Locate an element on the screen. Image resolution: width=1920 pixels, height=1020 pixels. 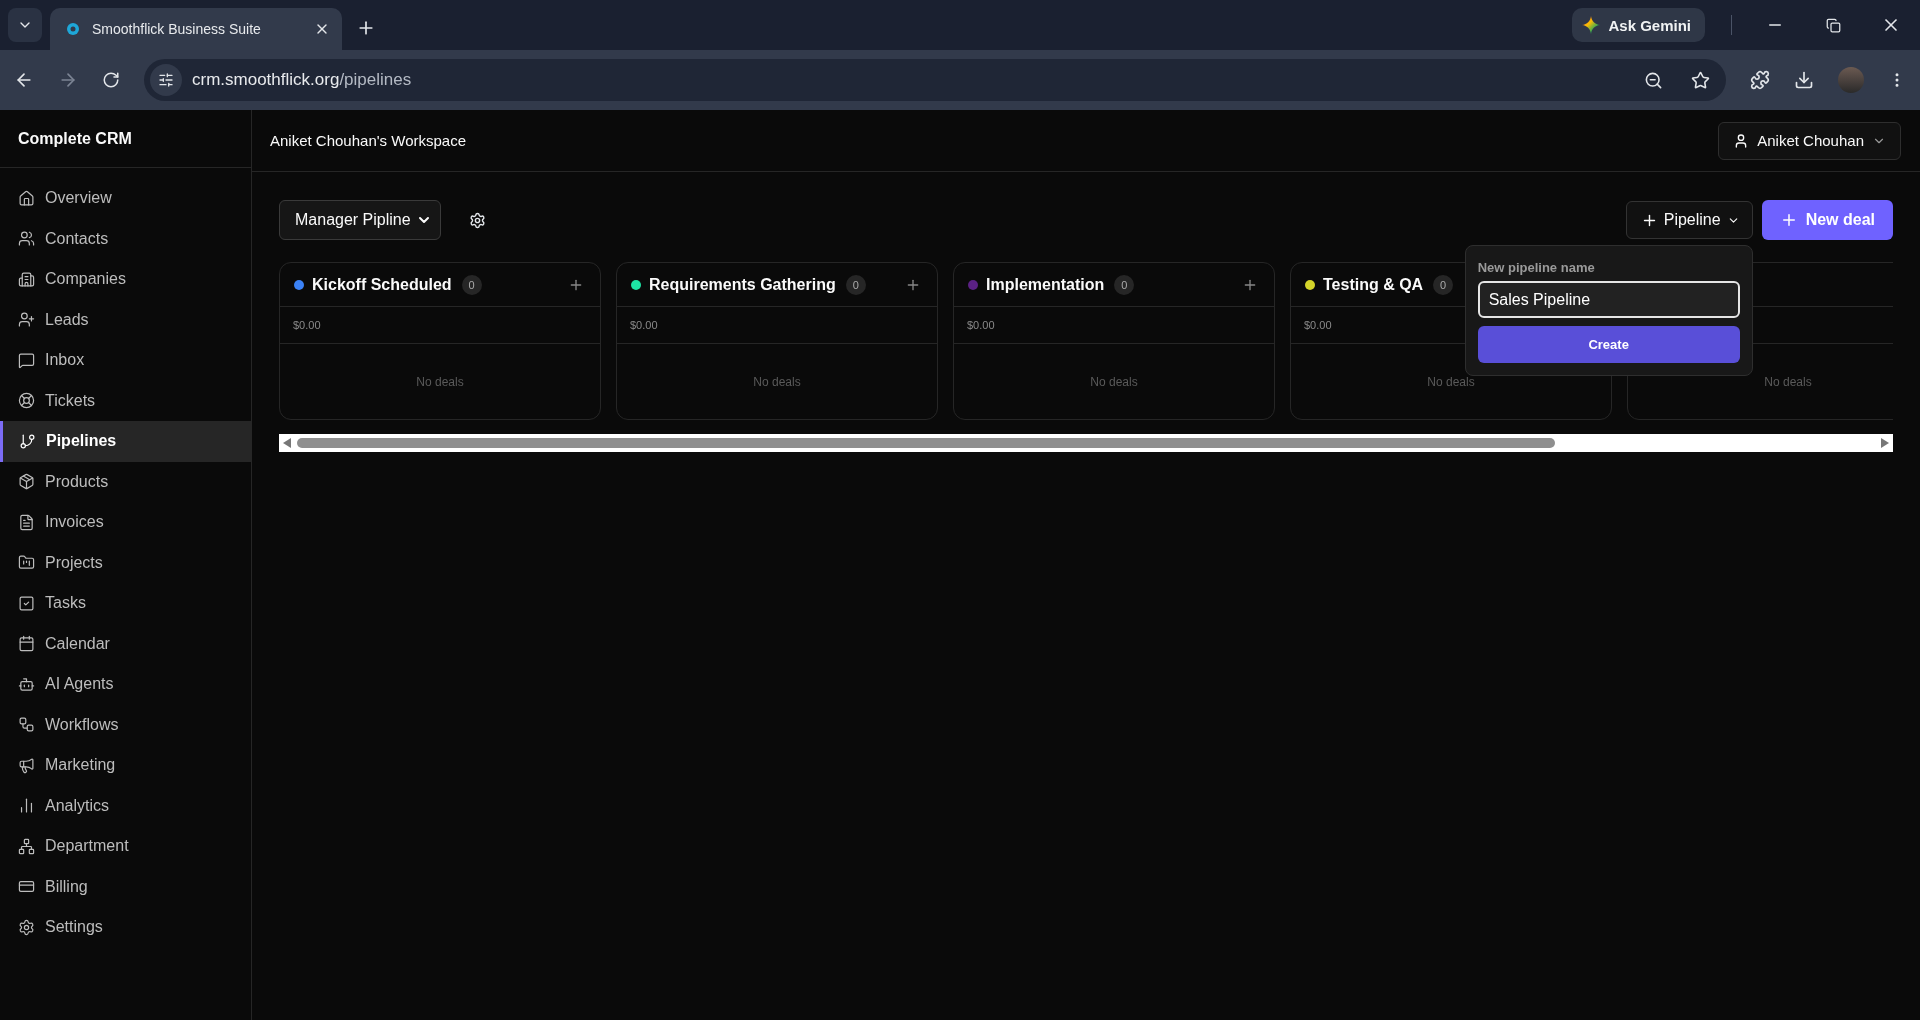
new-deal-button: New deal is located at coordinates (1827, 220).